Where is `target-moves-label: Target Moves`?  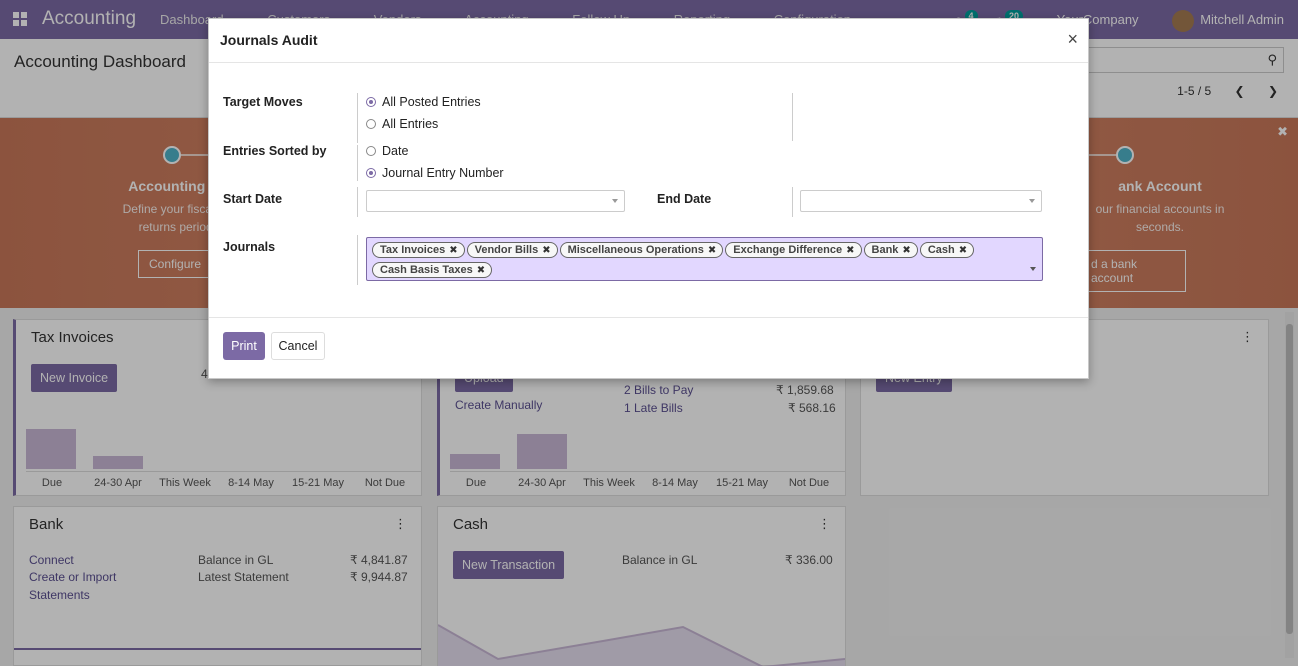 target-moves-label: Target Moves is located at coordinates (263, 102).